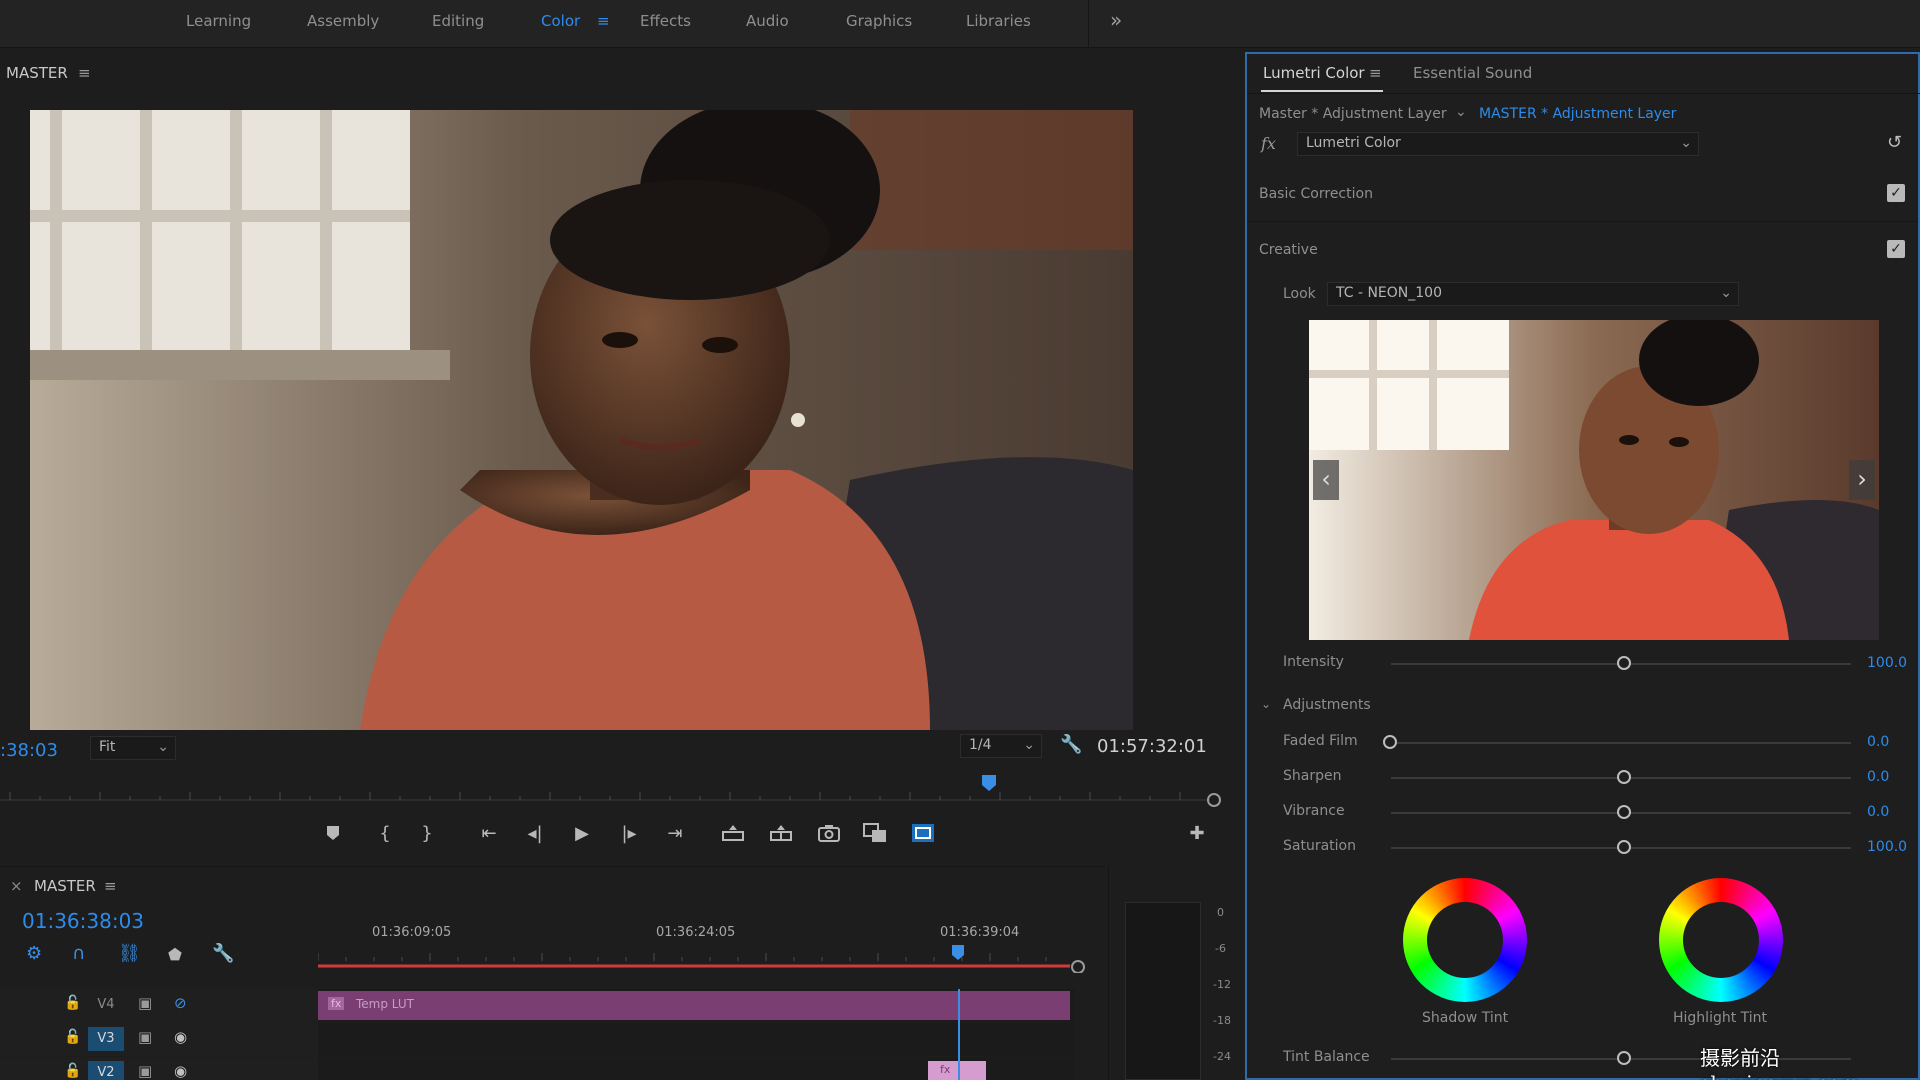 This screenshot has height=1080, width=1920. What do you see at coordinates (489, 833) in the screenshot?
I see `go-to-in-button: ⇤` at bounding box center [489, 833].